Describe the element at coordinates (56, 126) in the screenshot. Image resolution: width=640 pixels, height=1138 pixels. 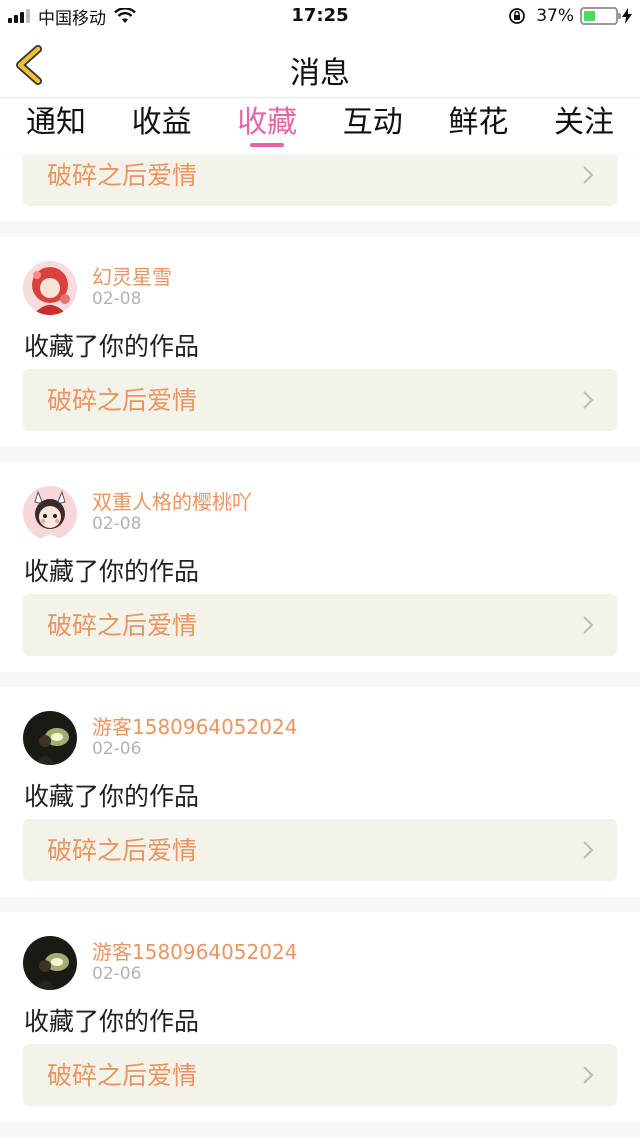
I see `tab-notifications: 通知` at that location.